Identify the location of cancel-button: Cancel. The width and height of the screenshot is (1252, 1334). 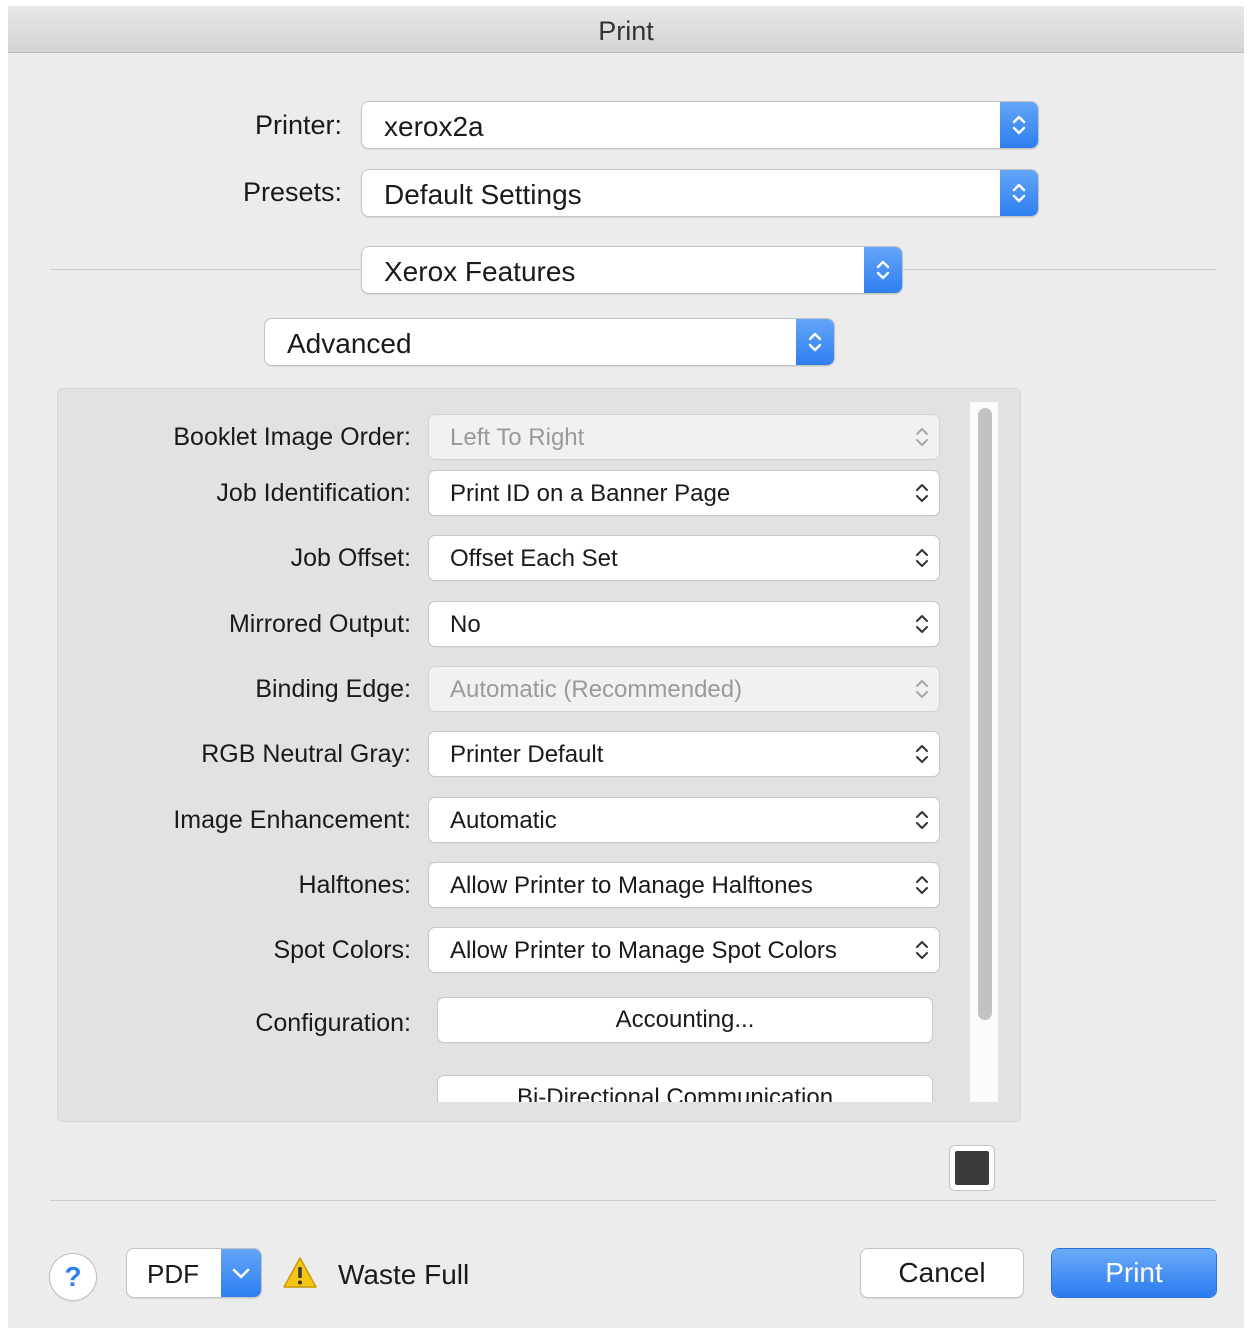
(942, 1273).